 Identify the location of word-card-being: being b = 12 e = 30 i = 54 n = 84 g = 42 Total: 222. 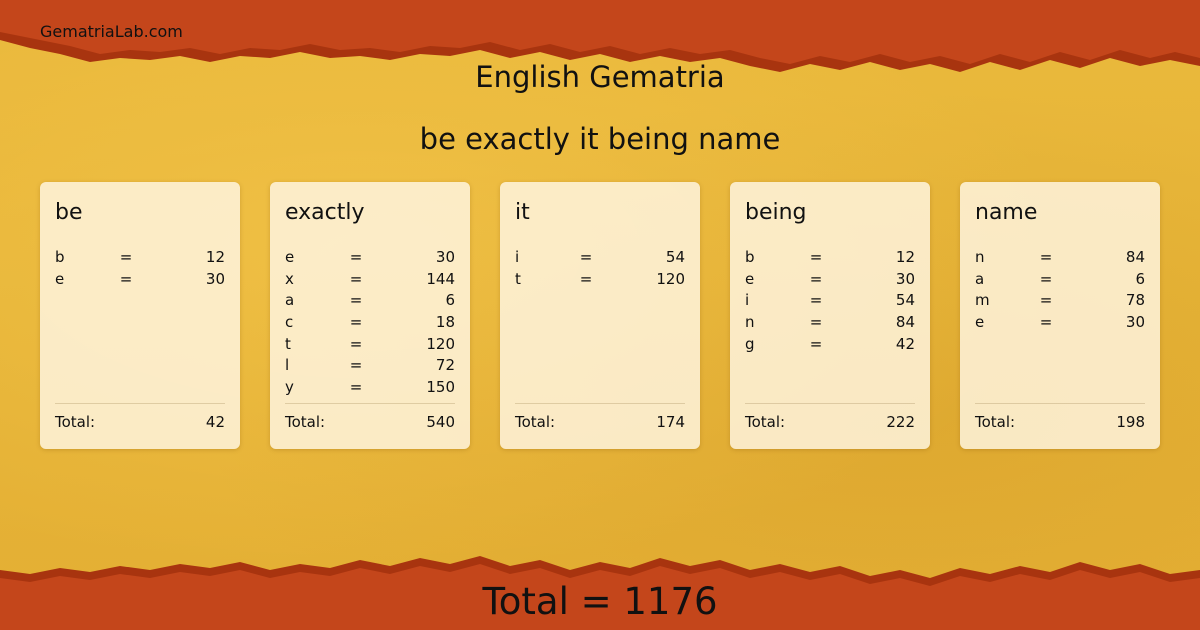
(830, 315).